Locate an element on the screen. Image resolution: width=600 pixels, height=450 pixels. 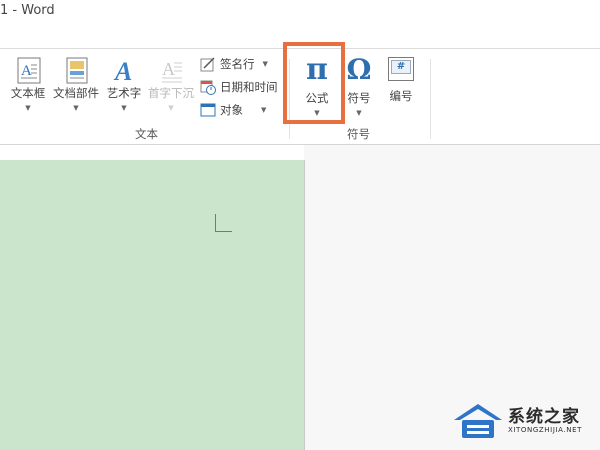
date-time-label: 日期和时间 is located at coordinates (249, 87).